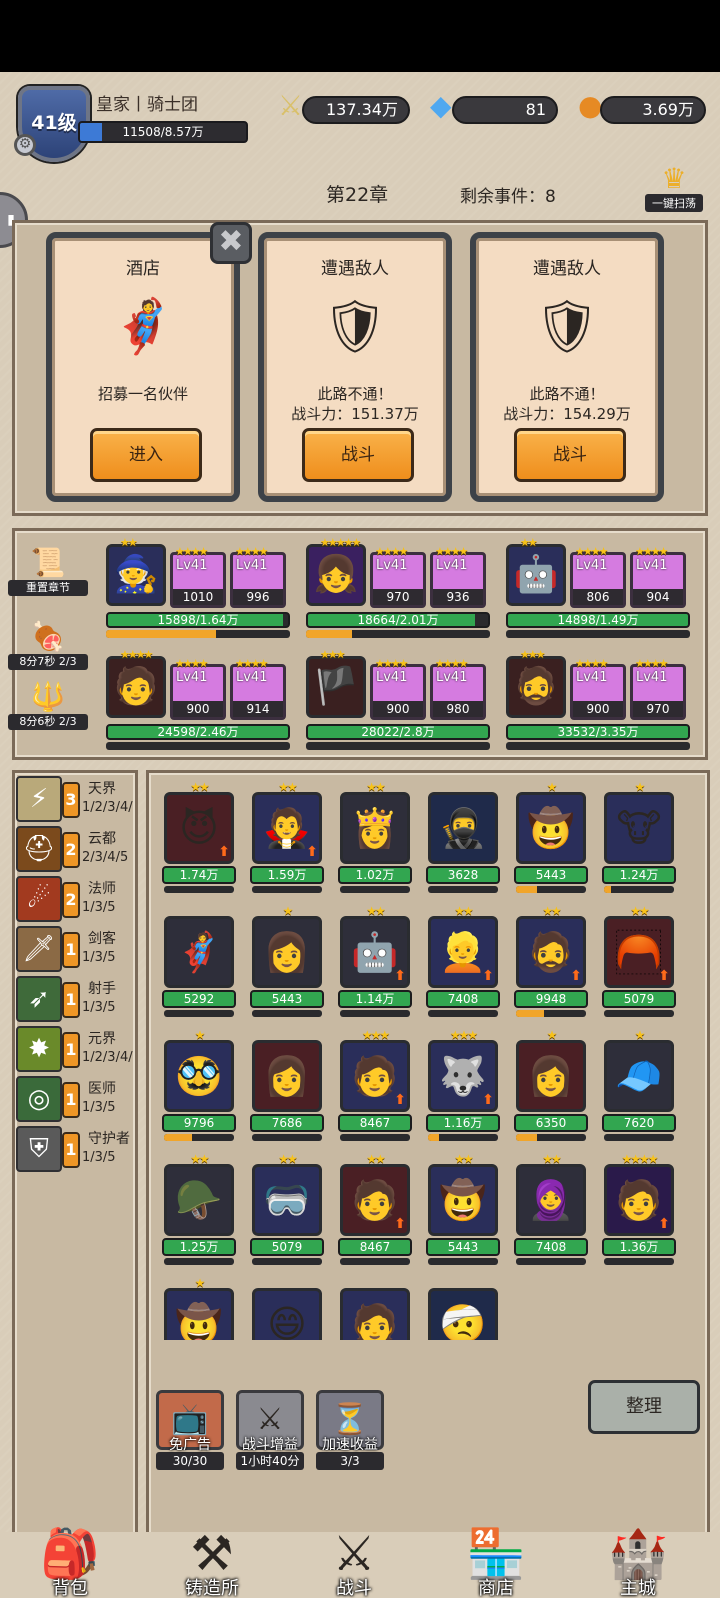  I want to click on roster-hero-card: 👩 ★ 5443, so click(287, 964).